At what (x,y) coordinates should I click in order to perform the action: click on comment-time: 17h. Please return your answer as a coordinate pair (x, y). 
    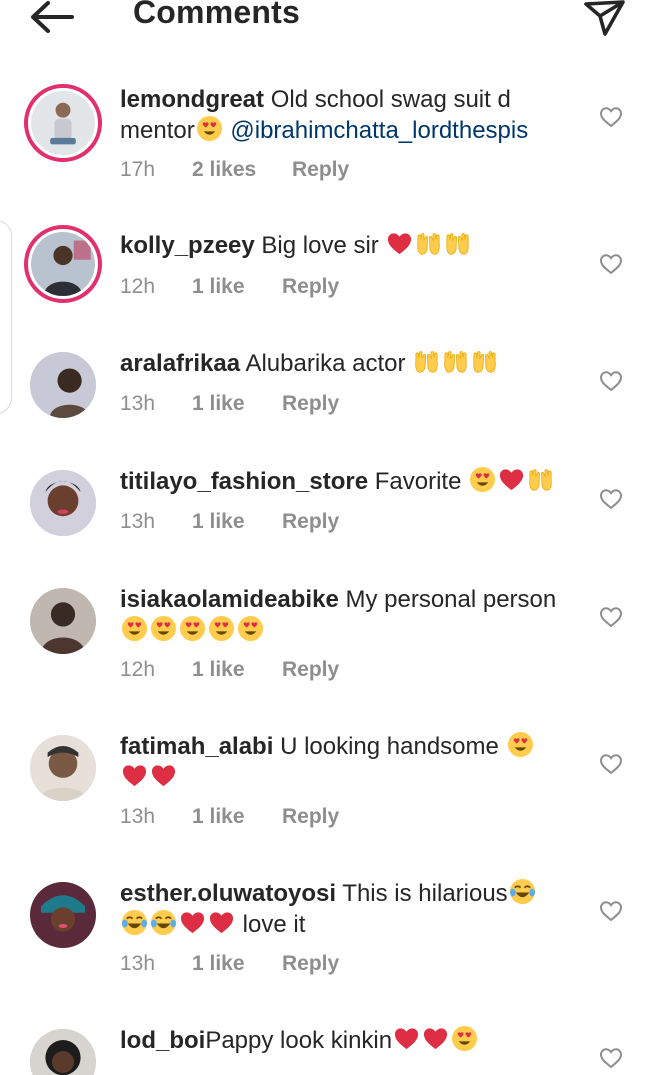
    Looking at the image, I should click on (138, 169).